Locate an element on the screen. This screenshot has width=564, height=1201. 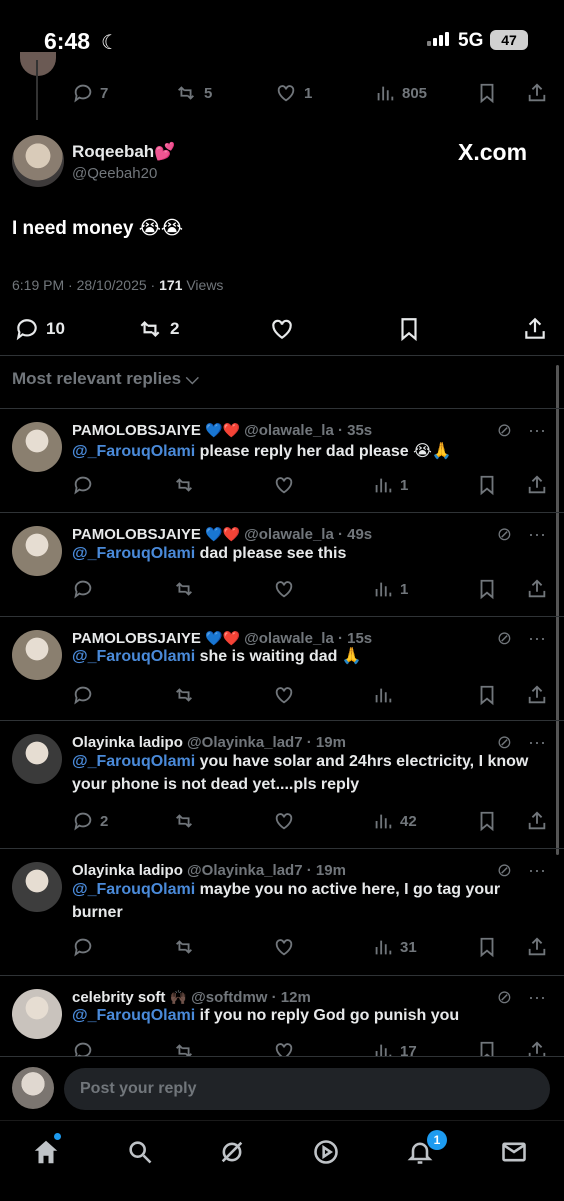
reply-menu: ⊘ ··· is located at coordinates (521, 430).